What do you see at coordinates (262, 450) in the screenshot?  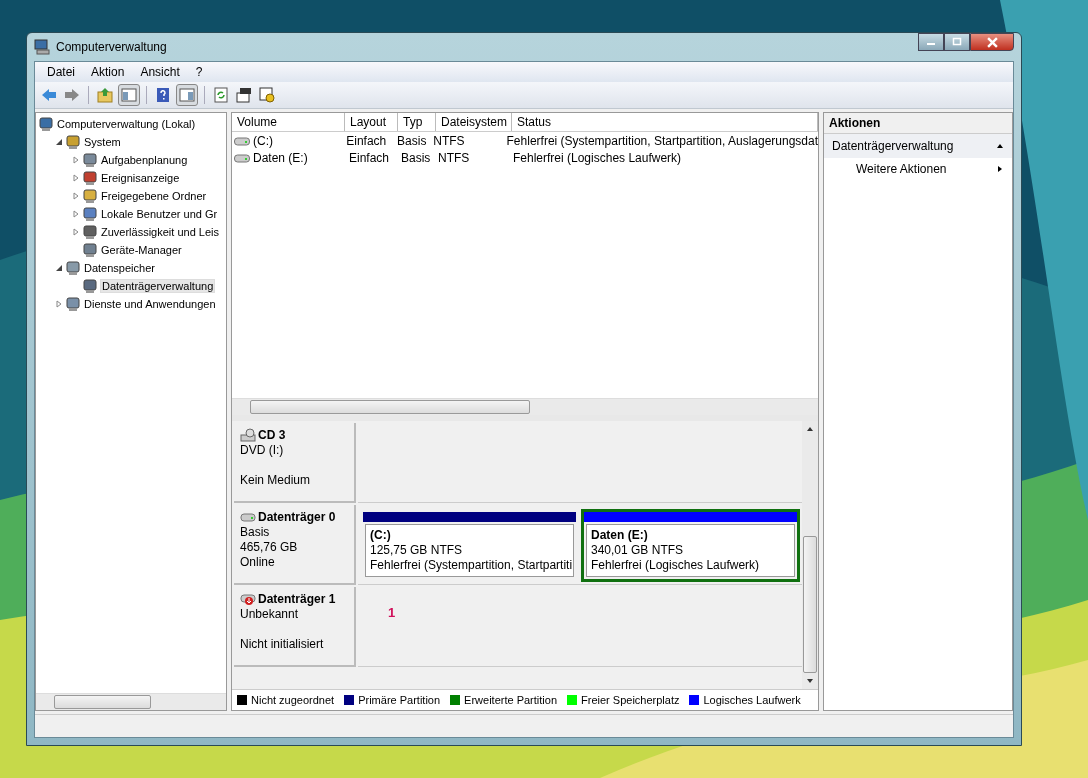 I see `disk-info: DVD (I:)` at bounding box center [262, 450].